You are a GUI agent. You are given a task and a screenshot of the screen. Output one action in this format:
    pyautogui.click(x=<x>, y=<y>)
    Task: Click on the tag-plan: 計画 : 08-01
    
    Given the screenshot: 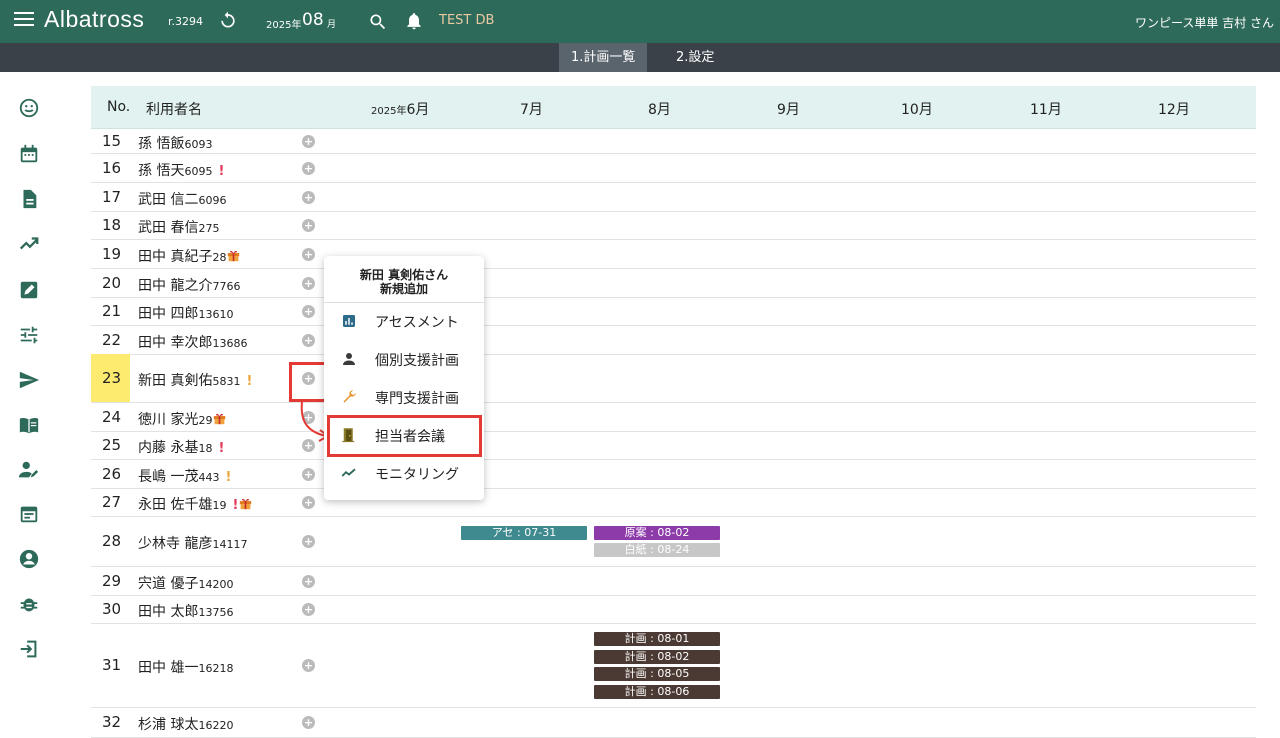 What is the action you would take?
    pyautogui.click(x=657, y=639)
    